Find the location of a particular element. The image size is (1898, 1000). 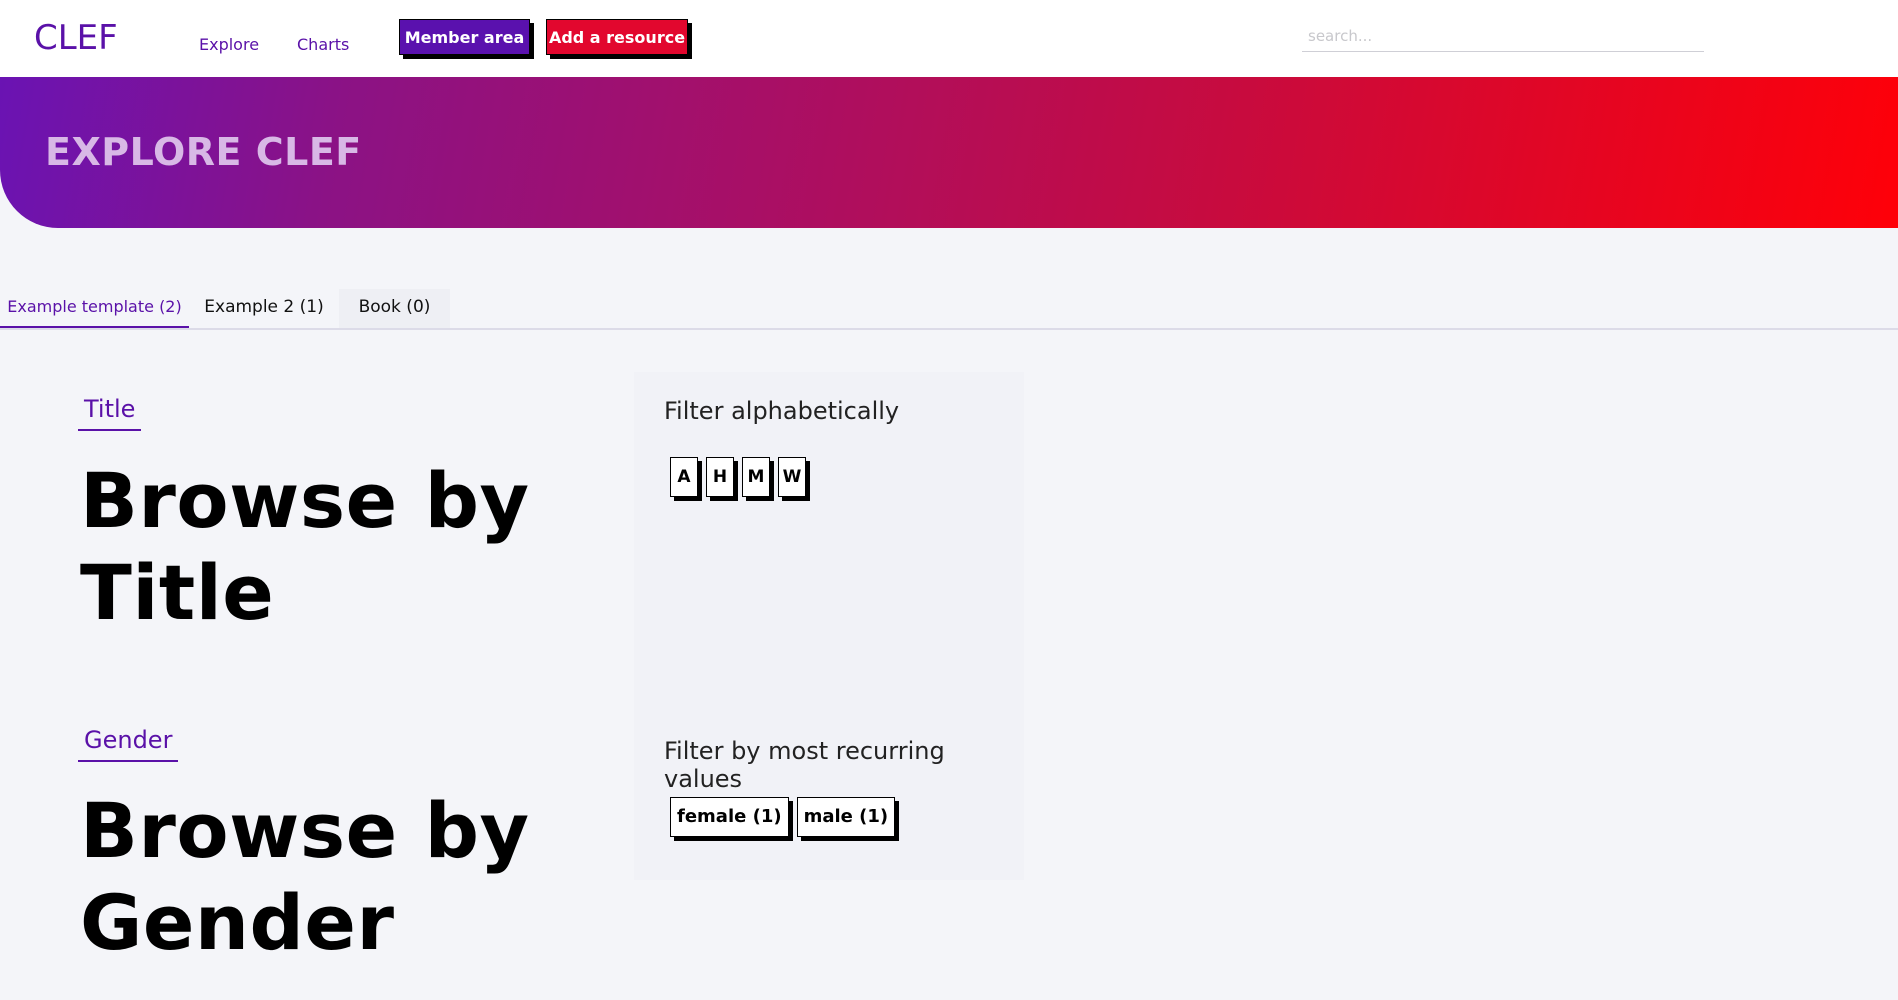

tab-book: Book (0) is located at coordinates (394, 308).